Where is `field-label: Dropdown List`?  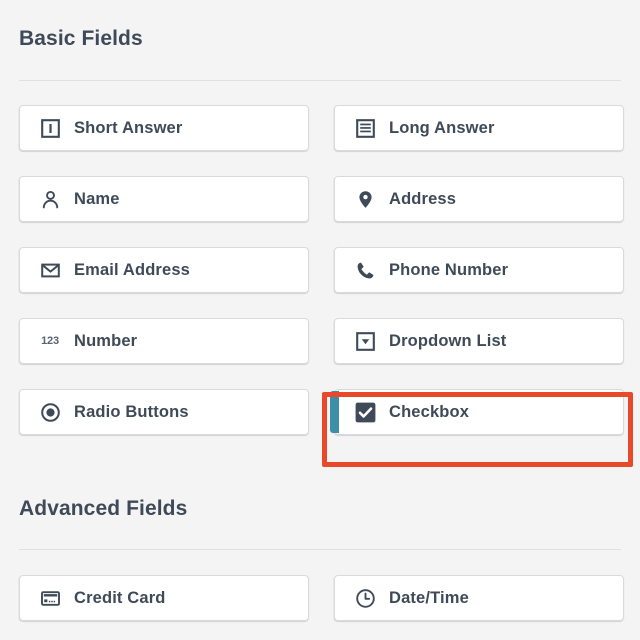
field-label: Dropdown List is located at coordinates (448, 340).